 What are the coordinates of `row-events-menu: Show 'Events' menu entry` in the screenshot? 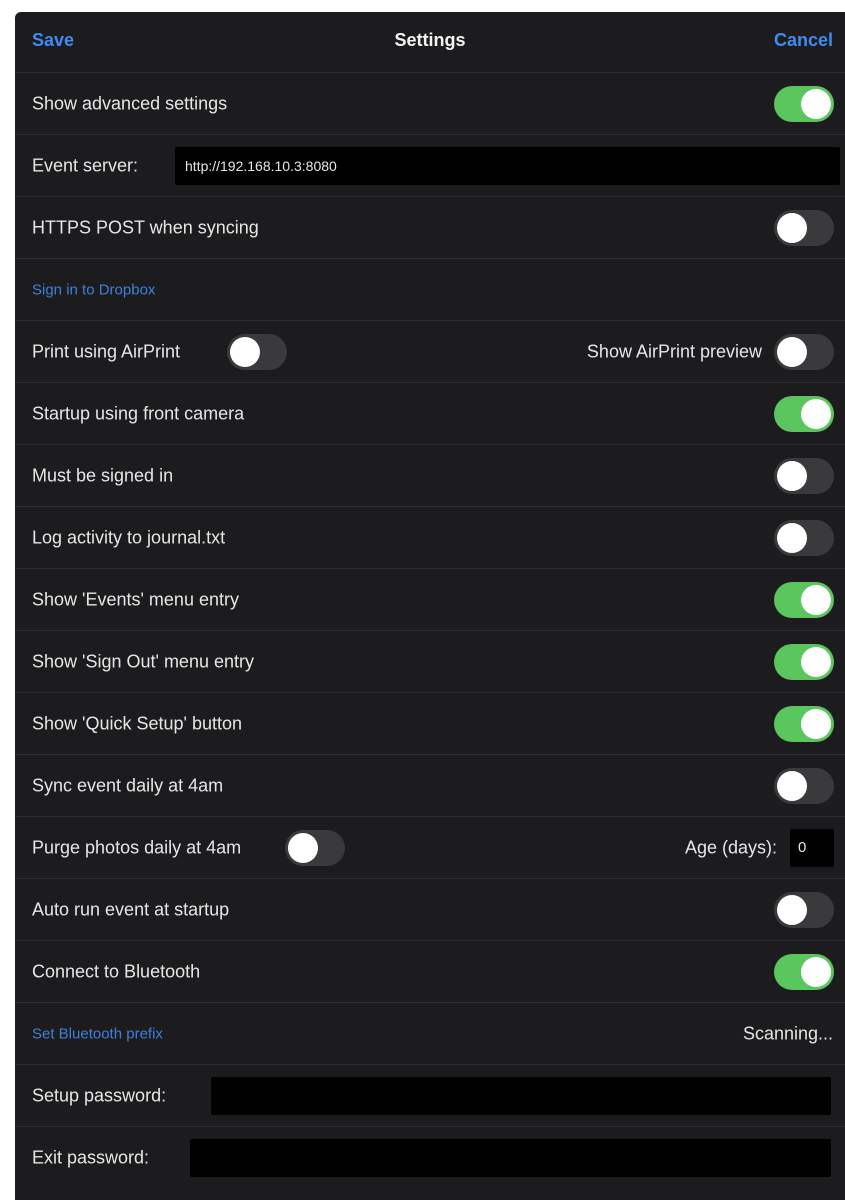 It's located at (430, 599).